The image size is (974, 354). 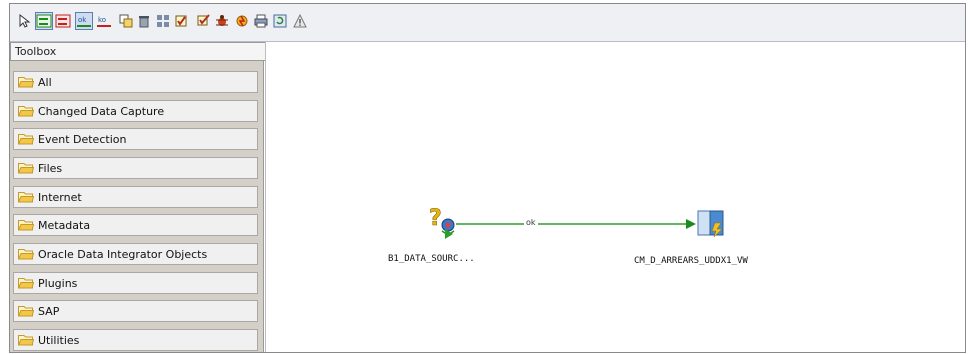 What do you see at coordinates (135, 340) in the screenshot?
I see `toolbox-item-utilities: Utilities` at bounding box center [135, 340].